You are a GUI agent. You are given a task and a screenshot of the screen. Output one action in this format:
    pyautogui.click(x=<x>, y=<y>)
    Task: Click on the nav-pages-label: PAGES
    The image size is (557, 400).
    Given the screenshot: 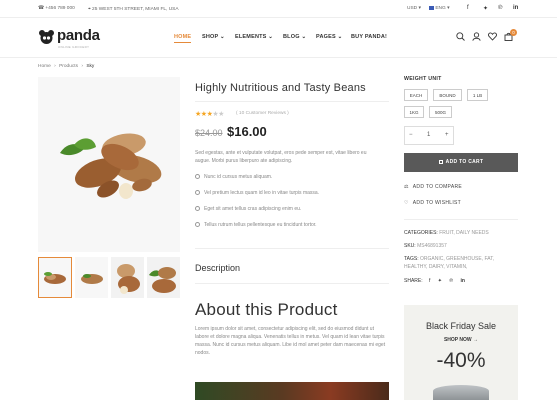 What is the action you would take?
    pyautogui.click(x=326, y=37)
    